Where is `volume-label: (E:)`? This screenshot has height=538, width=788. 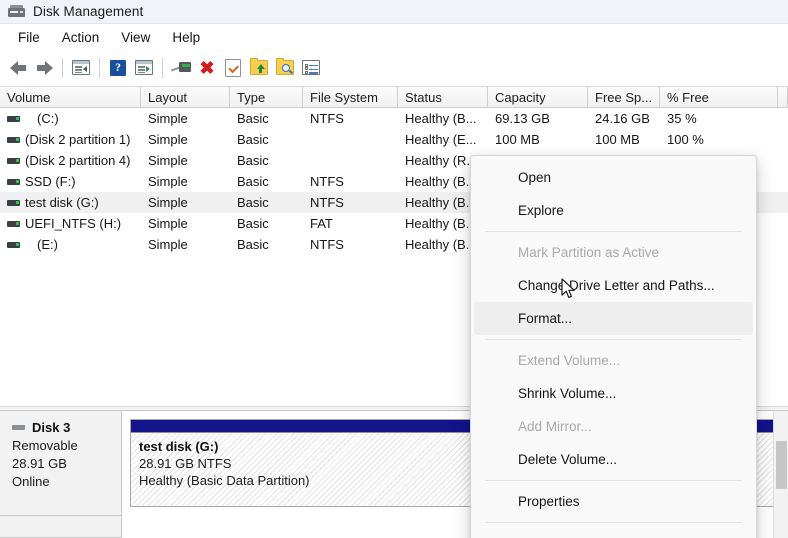
volume-label: (E:) is located at coordinates (47, 244).